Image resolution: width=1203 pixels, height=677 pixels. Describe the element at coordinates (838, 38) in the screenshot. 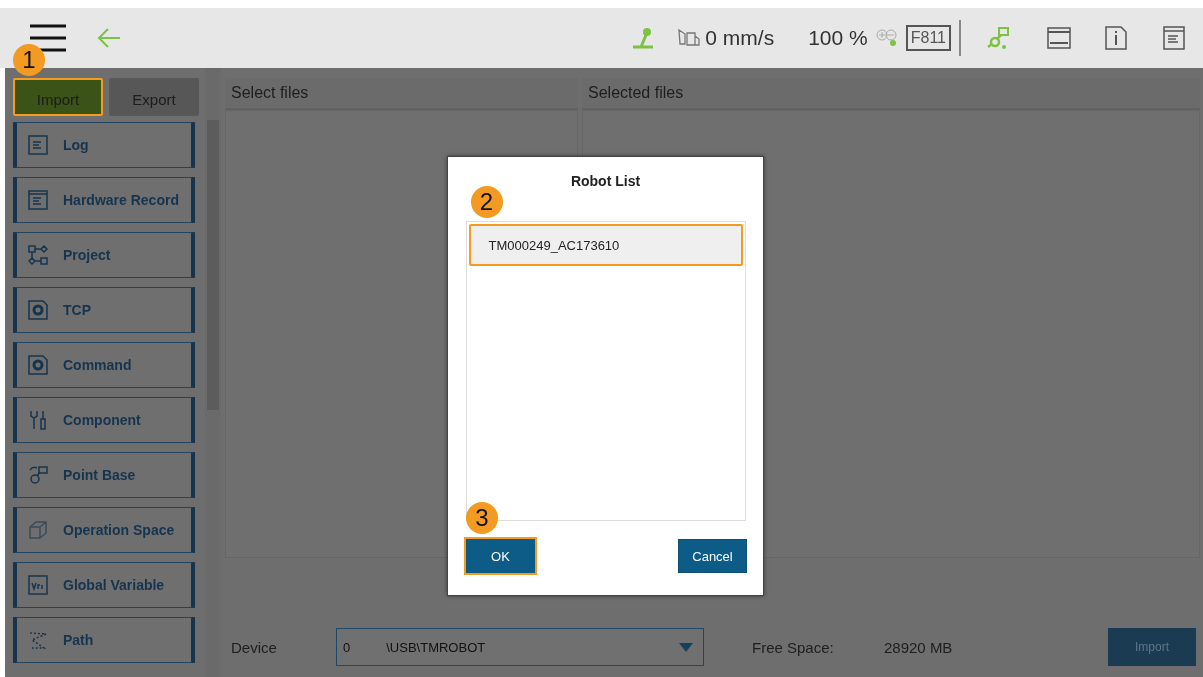

I see `speed-percent: 100 %` at that location.